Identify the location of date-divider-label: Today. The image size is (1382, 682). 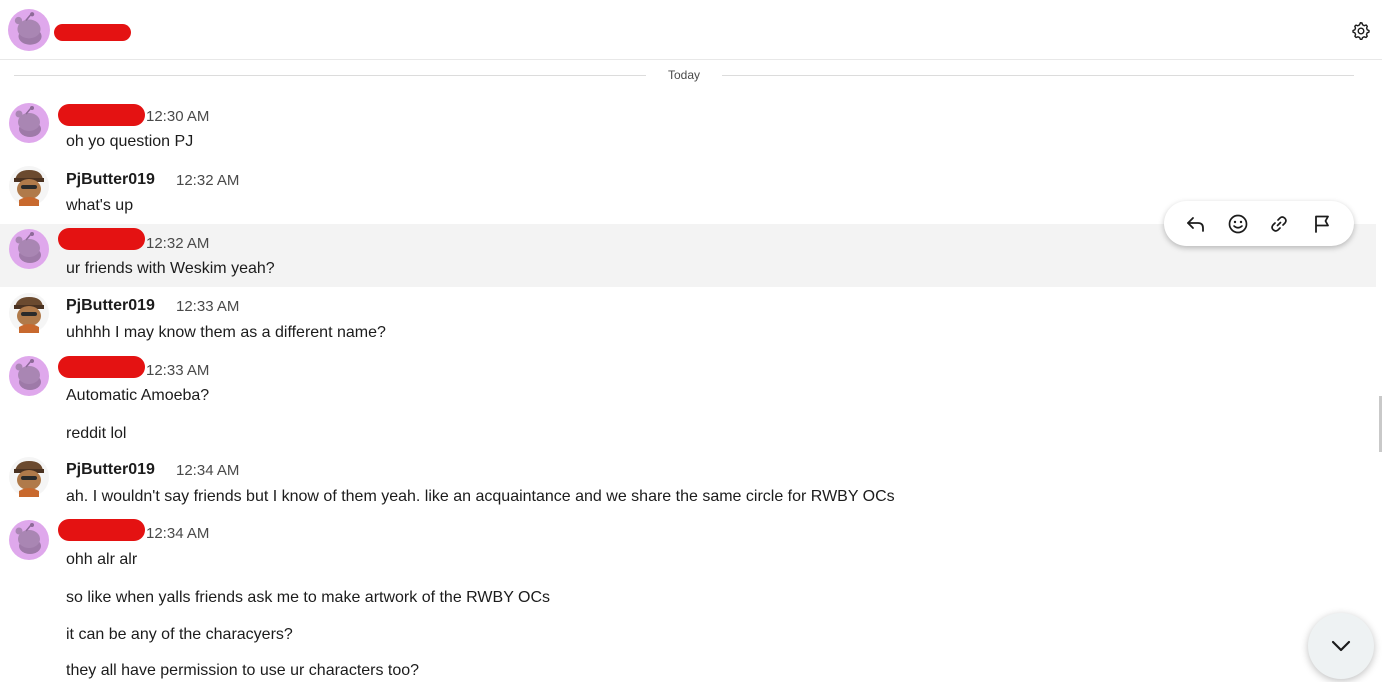
(684, 75).